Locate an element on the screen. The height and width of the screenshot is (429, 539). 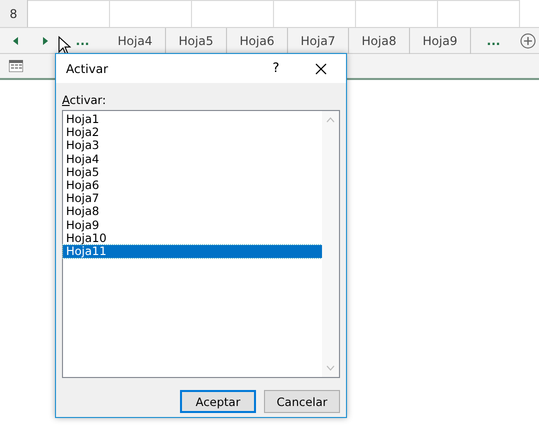
row-header: 8 is located at coordinates (14, 13).